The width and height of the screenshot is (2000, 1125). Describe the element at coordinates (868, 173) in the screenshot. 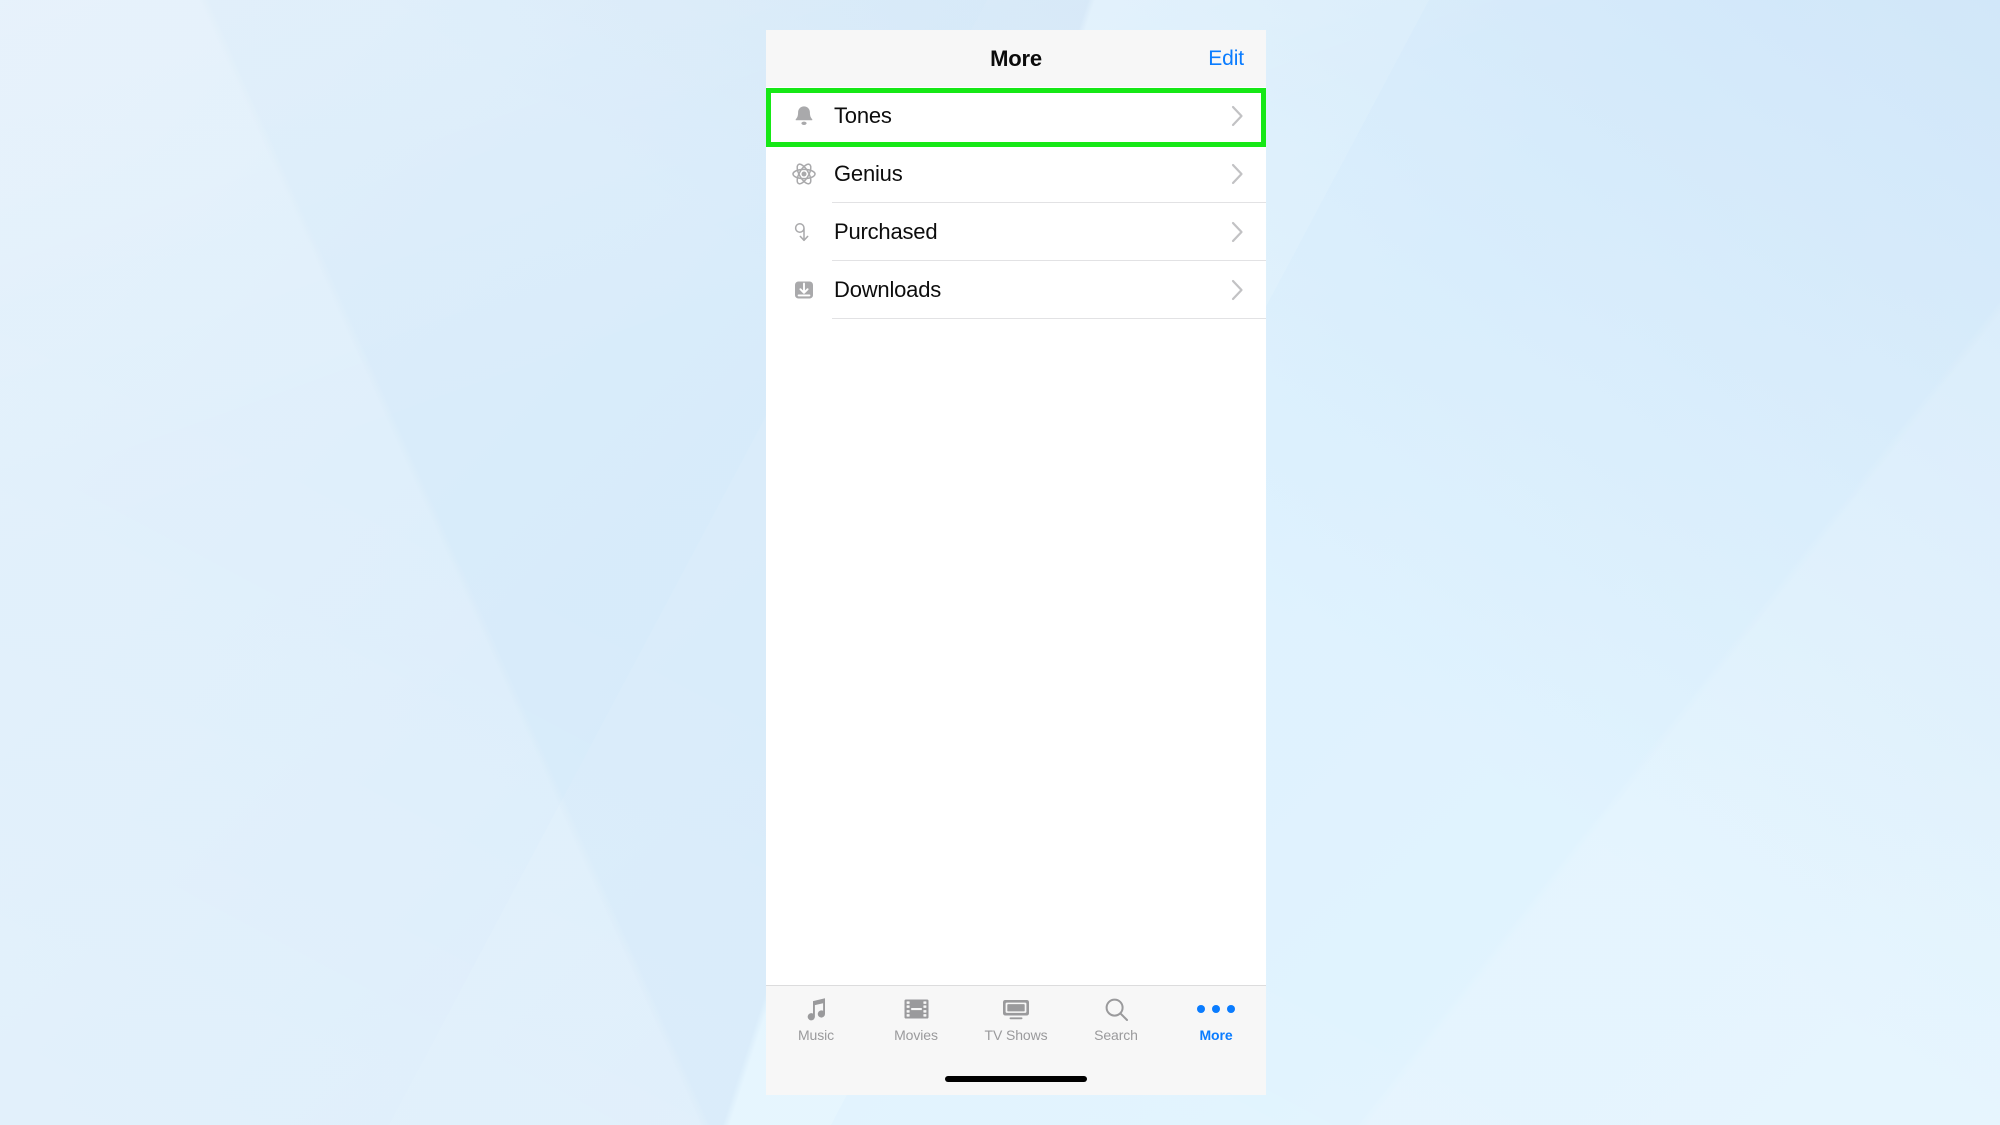

I see `list-item-label: Genius` at that location.